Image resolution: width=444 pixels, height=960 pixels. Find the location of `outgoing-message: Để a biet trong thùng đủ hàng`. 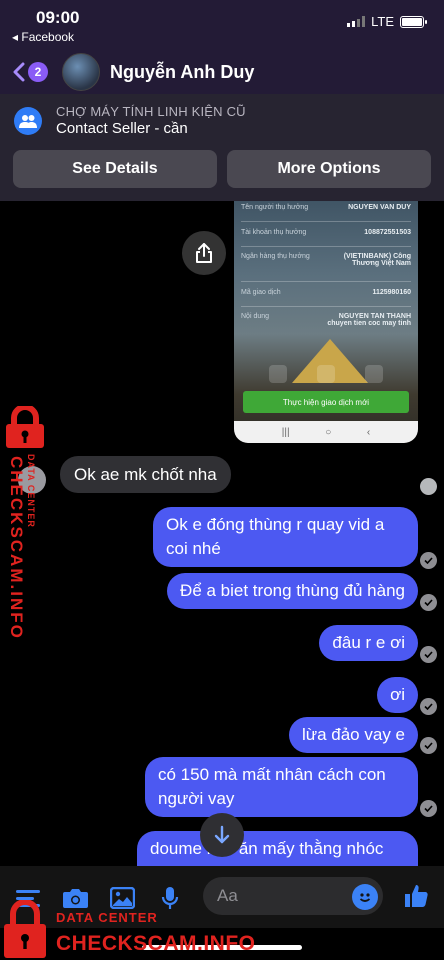

outgoing-message: Để a biet trong thùng đủ hàng is located at coordinates (292, 591).